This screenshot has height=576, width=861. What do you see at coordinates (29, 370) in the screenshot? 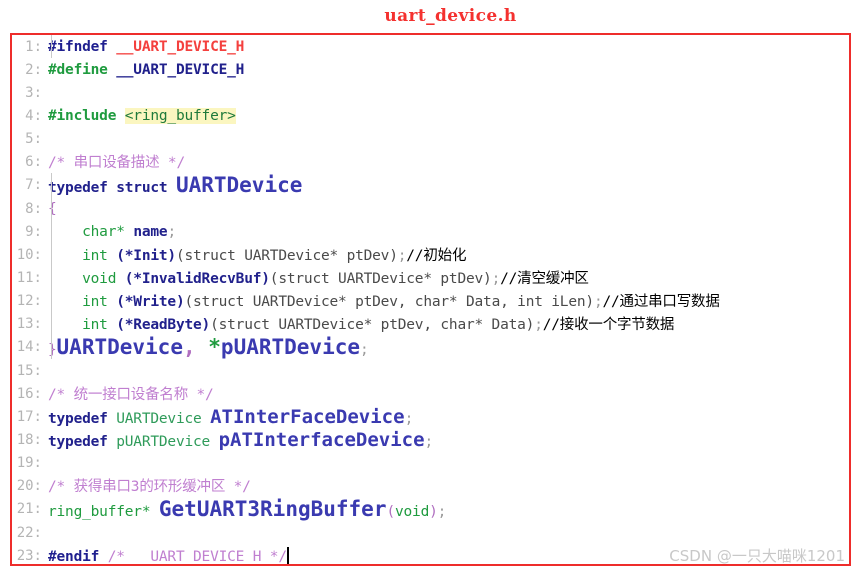
I see `line-number: 15:` at bounding box center [29, 370].